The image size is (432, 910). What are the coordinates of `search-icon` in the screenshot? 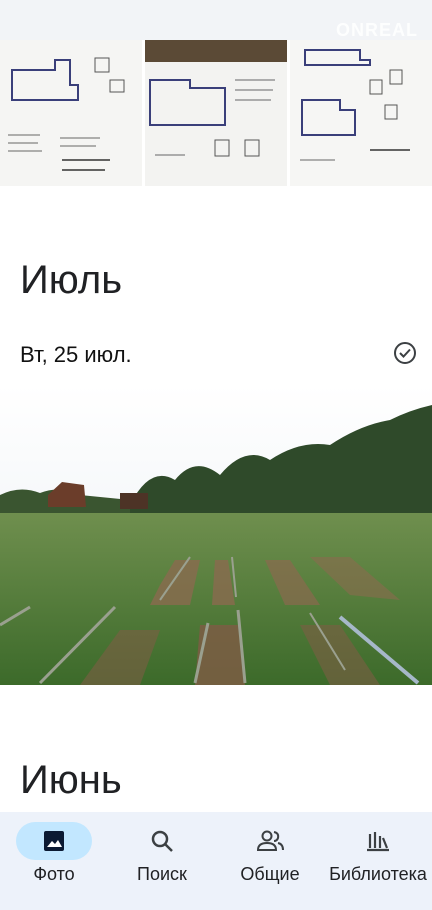 It's located at (162, 841).